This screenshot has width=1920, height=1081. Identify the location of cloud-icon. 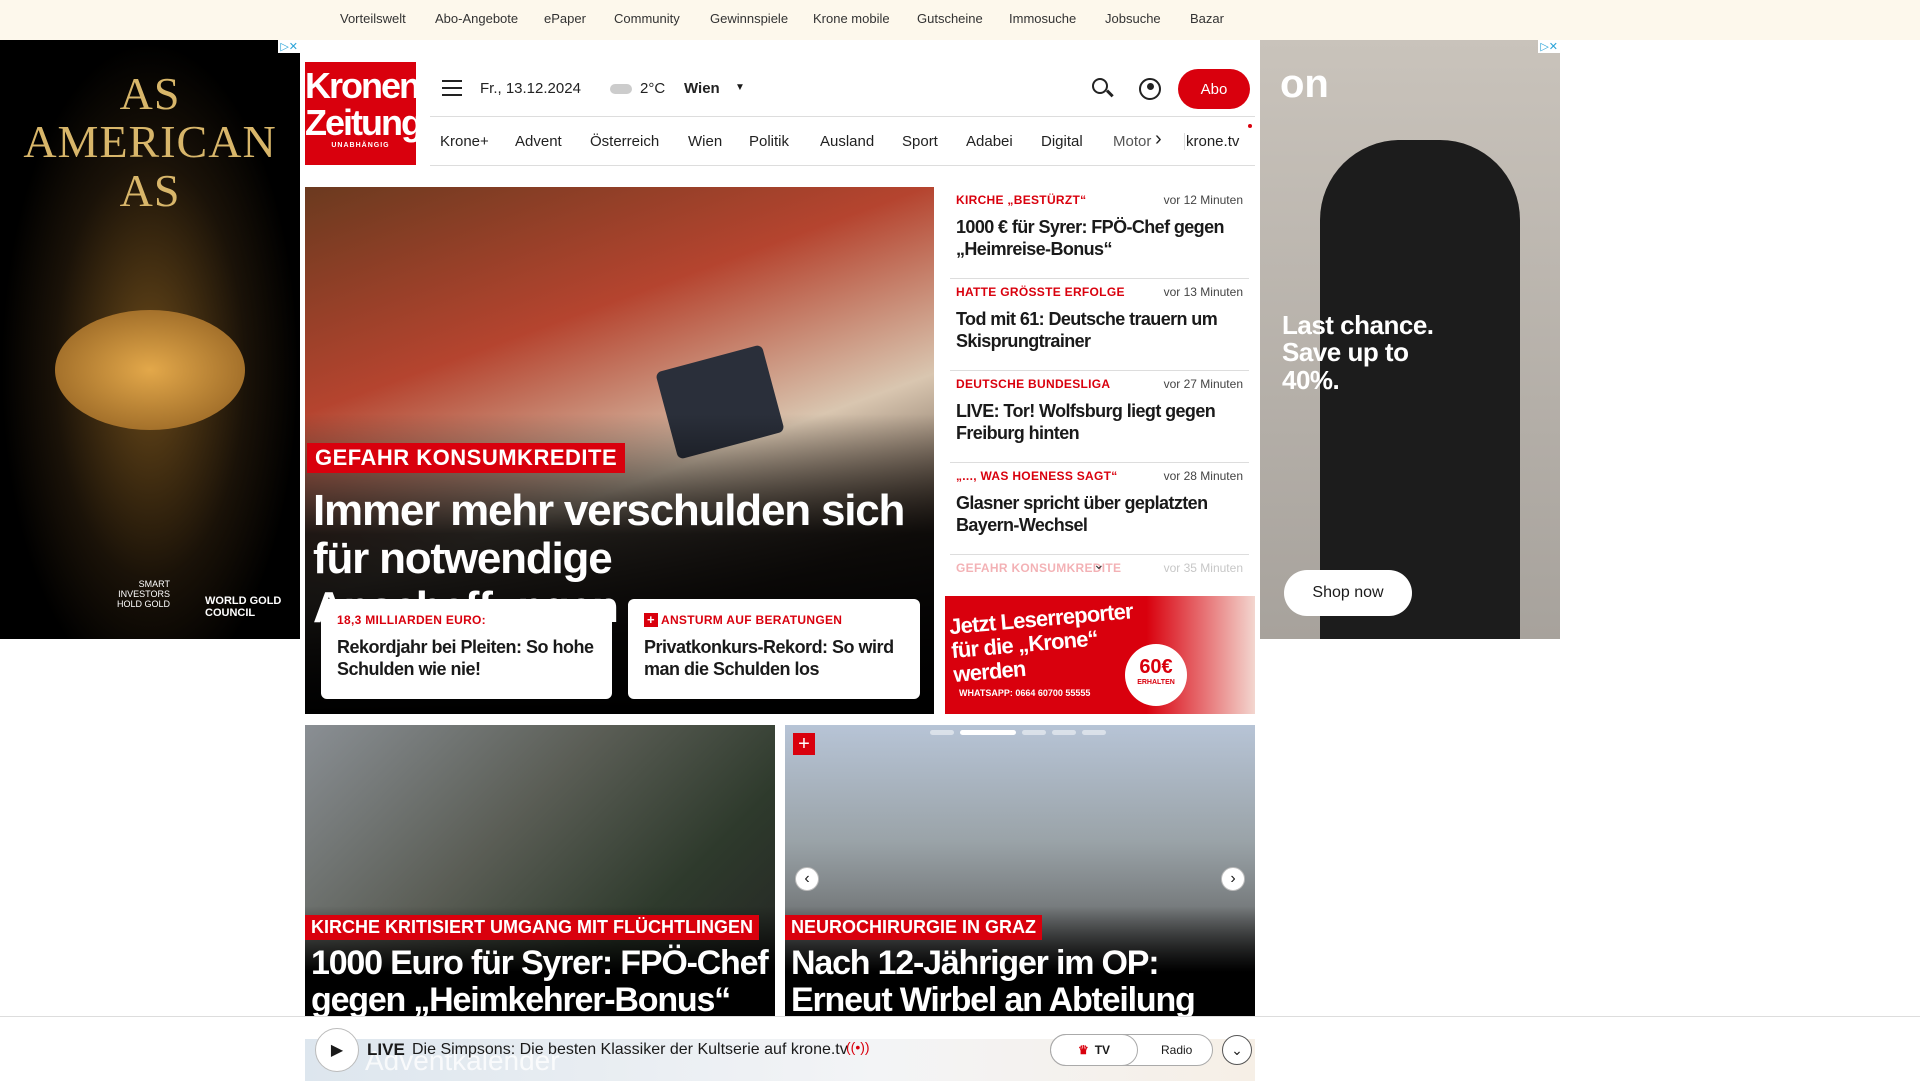
(621, 89).